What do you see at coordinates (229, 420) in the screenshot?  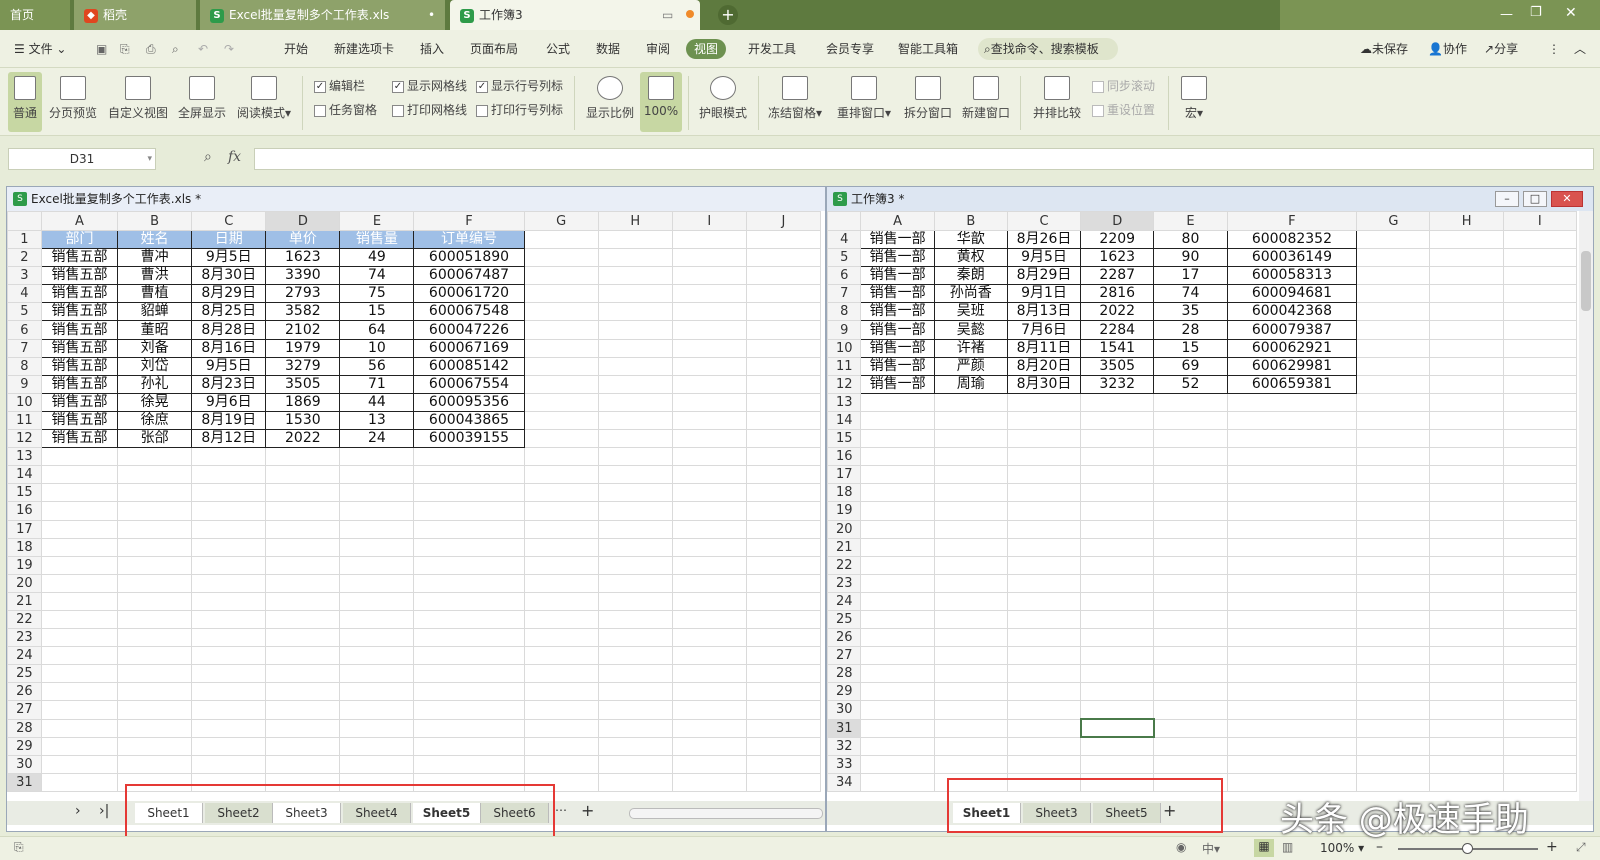 I see `data-cell: 8月19日` at bounding box center [229, 420].